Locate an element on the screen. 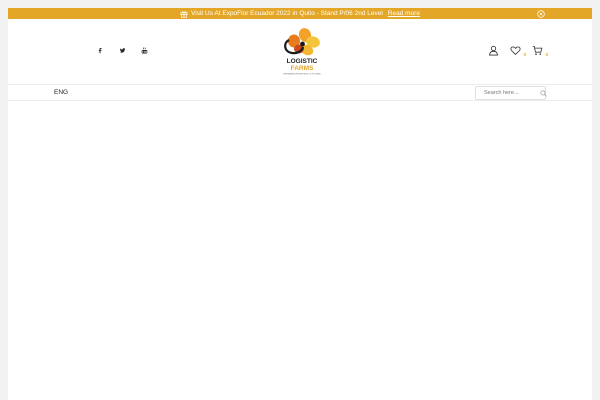 The width and height of the screenshot is (600, 400). search-box is located at coordinates (511, 93).